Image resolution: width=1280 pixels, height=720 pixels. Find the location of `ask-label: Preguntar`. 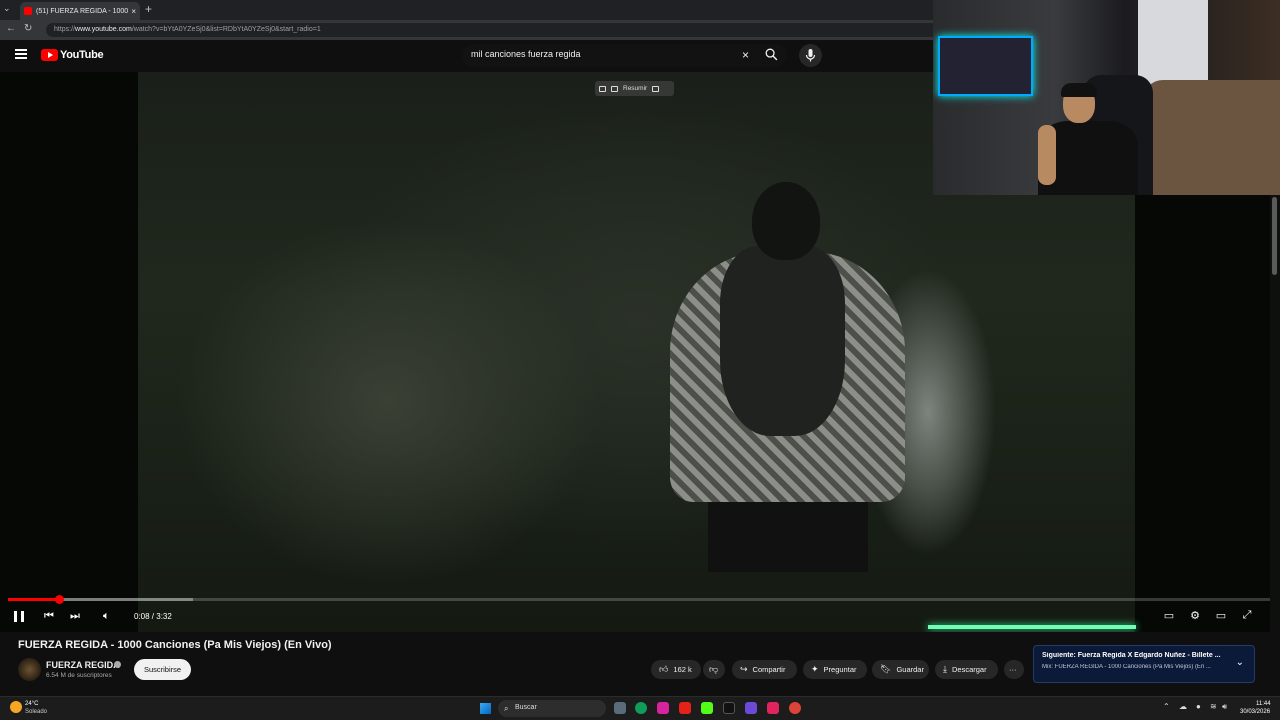

ask-label: Preguntar is located at coordinates (840, 669).